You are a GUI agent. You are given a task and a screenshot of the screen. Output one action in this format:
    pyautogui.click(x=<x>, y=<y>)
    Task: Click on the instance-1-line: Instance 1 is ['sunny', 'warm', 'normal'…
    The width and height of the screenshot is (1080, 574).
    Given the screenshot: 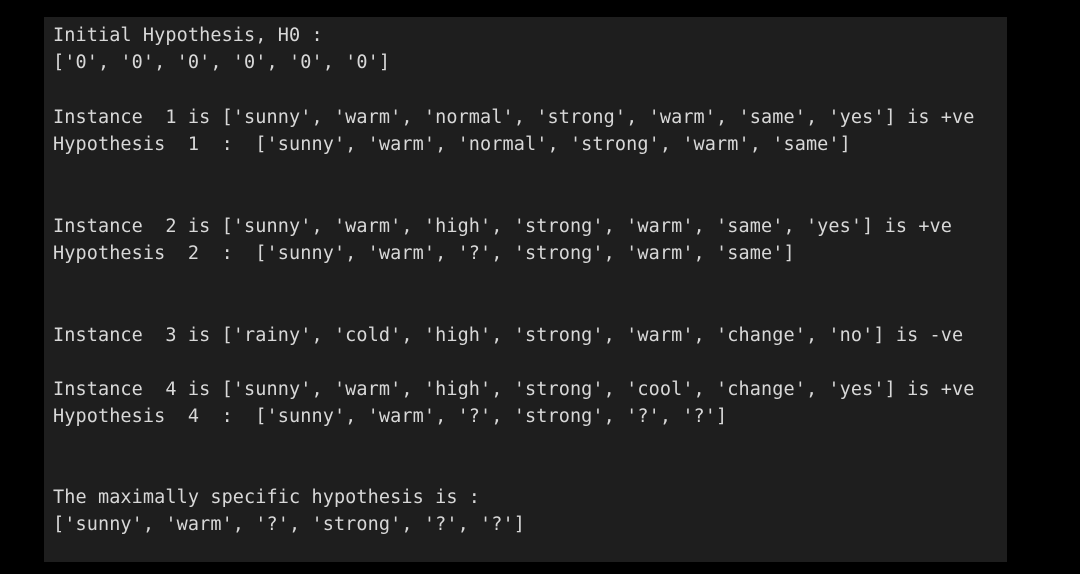 What is the action you would take?
    pyautogui.click(x=514, y=117)
    